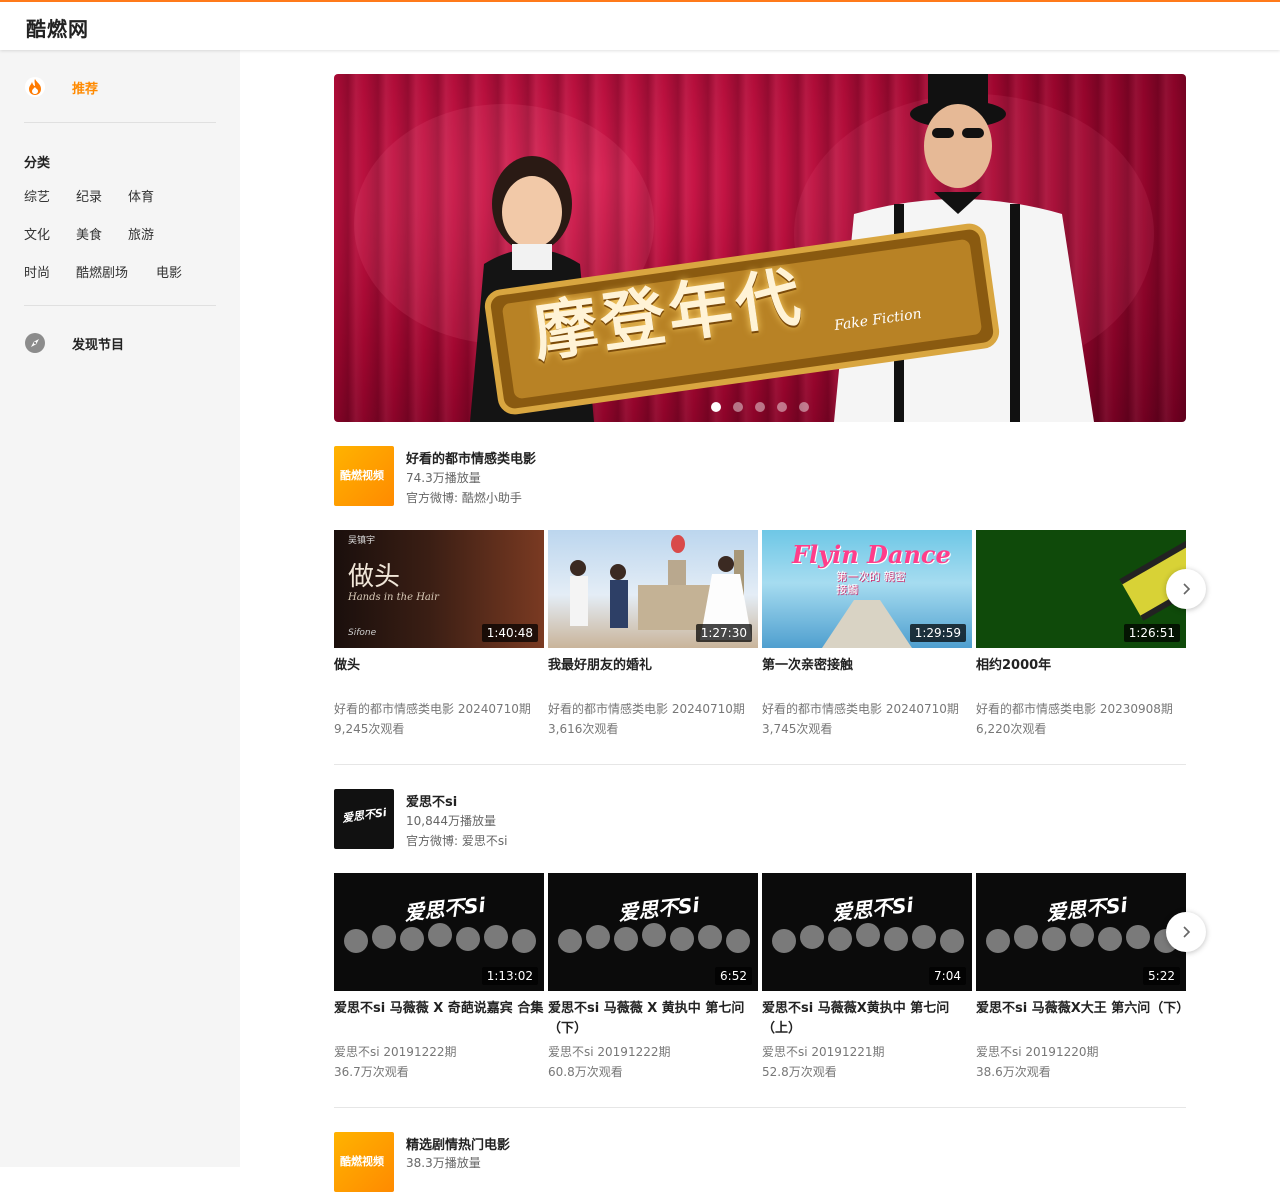 Image resolution: width=1280 pixels, height=1192 pixels. I want to click on thumb-top-text: 吴镇宇, so click(362, 541).